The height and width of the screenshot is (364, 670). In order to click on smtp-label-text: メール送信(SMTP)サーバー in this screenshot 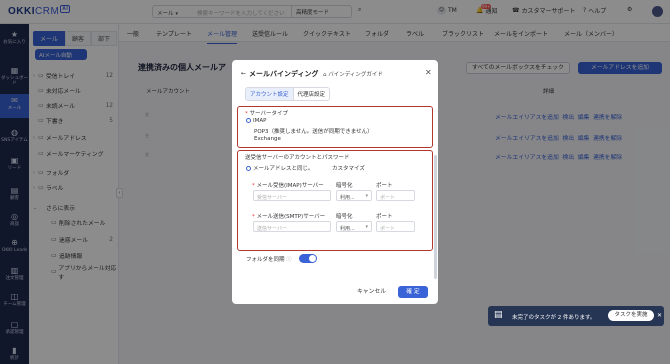, I will do `click(291, 217)`.